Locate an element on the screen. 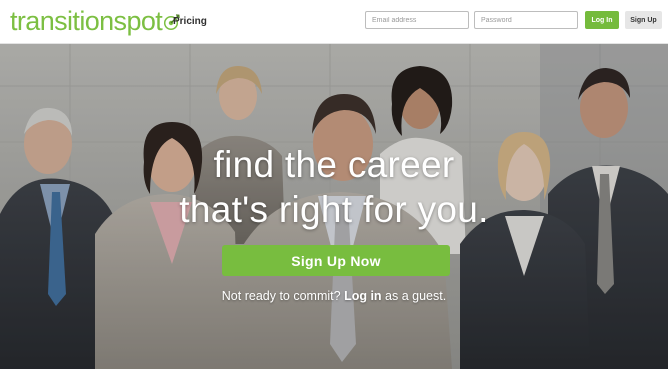 The image size is (668, 369). headline-line-1: find the career is located at coordinates (334, 164).